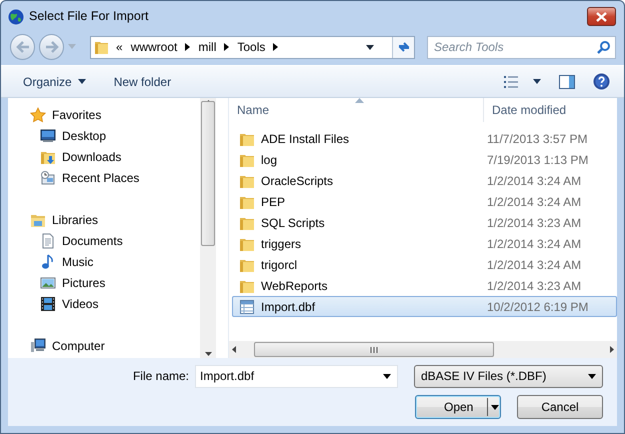 The height and width of the screenshot is (434, 625). I want to click on cancel-button: Cancel, so click(560, 407).